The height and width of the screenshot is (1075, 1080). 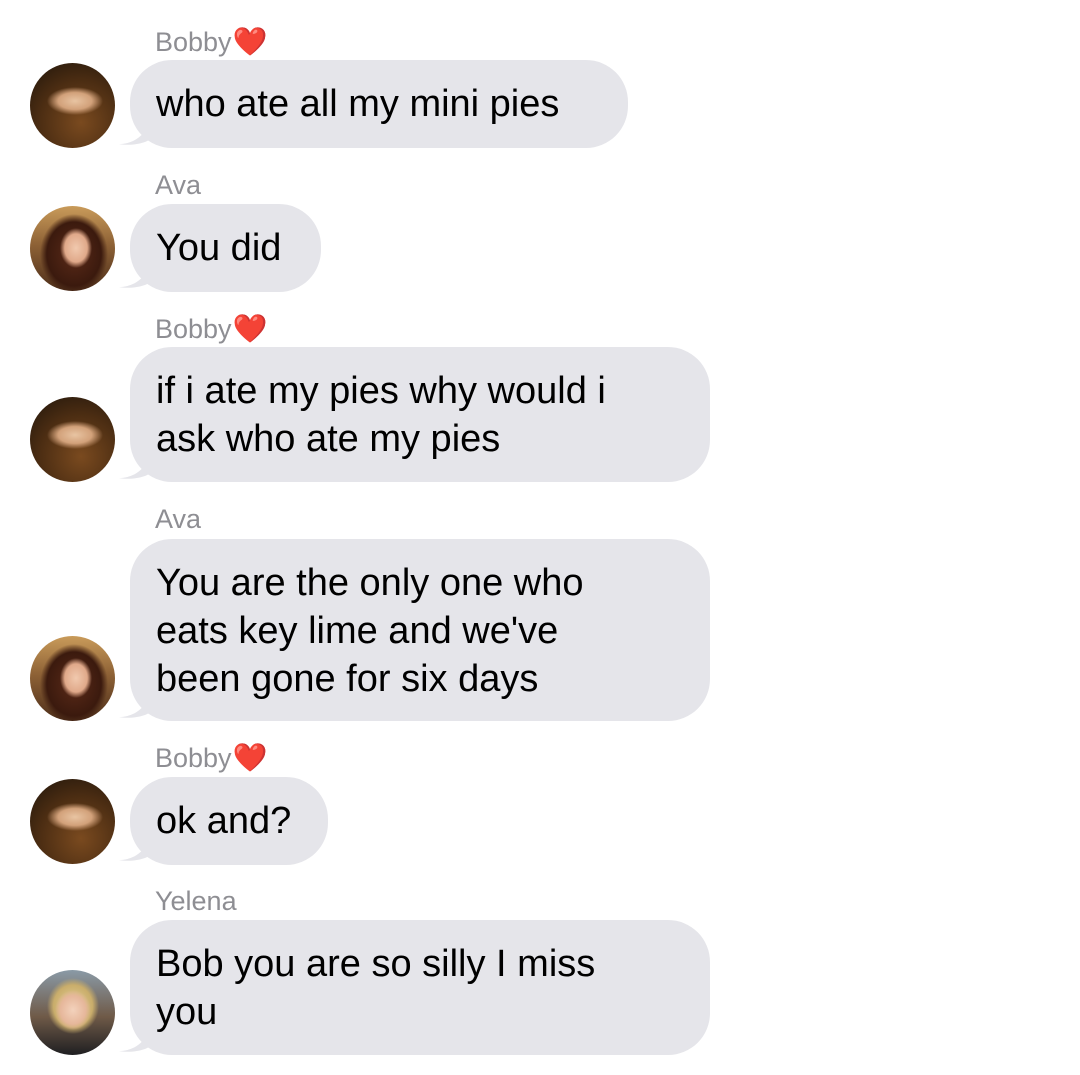 I want to click on avatar-yelena, so click(x=72, y=1012).